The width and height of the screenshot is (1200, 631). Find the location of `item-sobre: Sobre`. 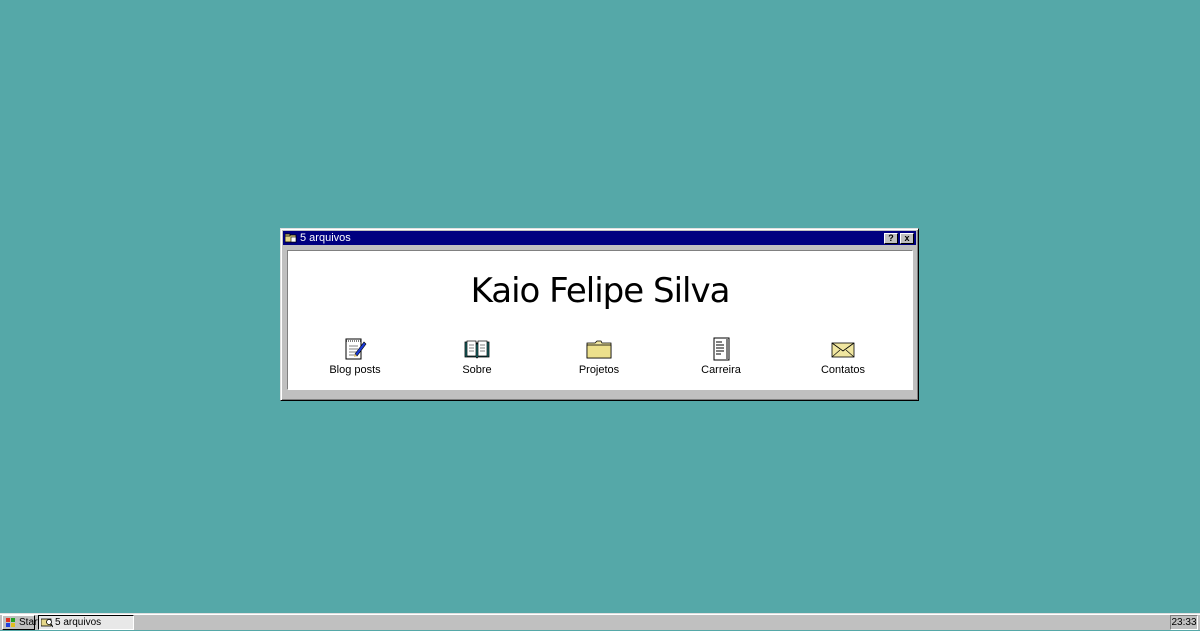

item-sobre: Sobre is located at coordinates (477, 356).